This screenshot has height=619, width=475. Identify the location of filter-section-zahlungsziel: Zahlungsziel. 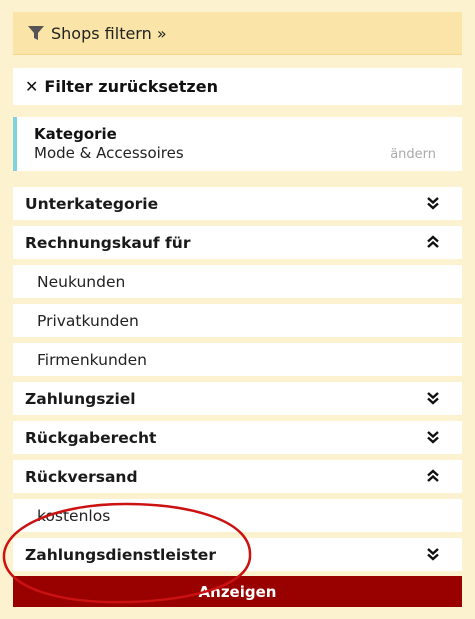
(237, 398).